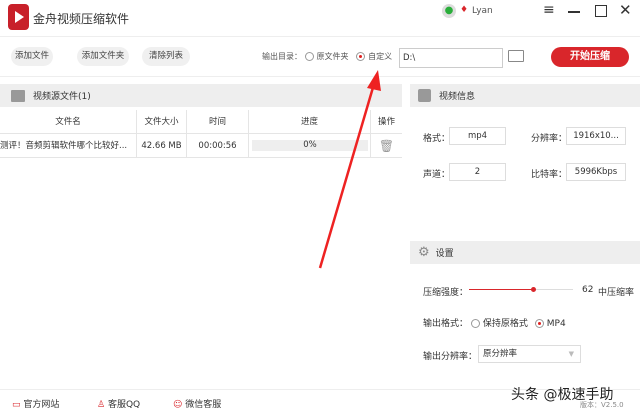 Image resolution: width=640 pixels, height=414 pixels. I want to click on annotation-arrow, so click(349, 169).